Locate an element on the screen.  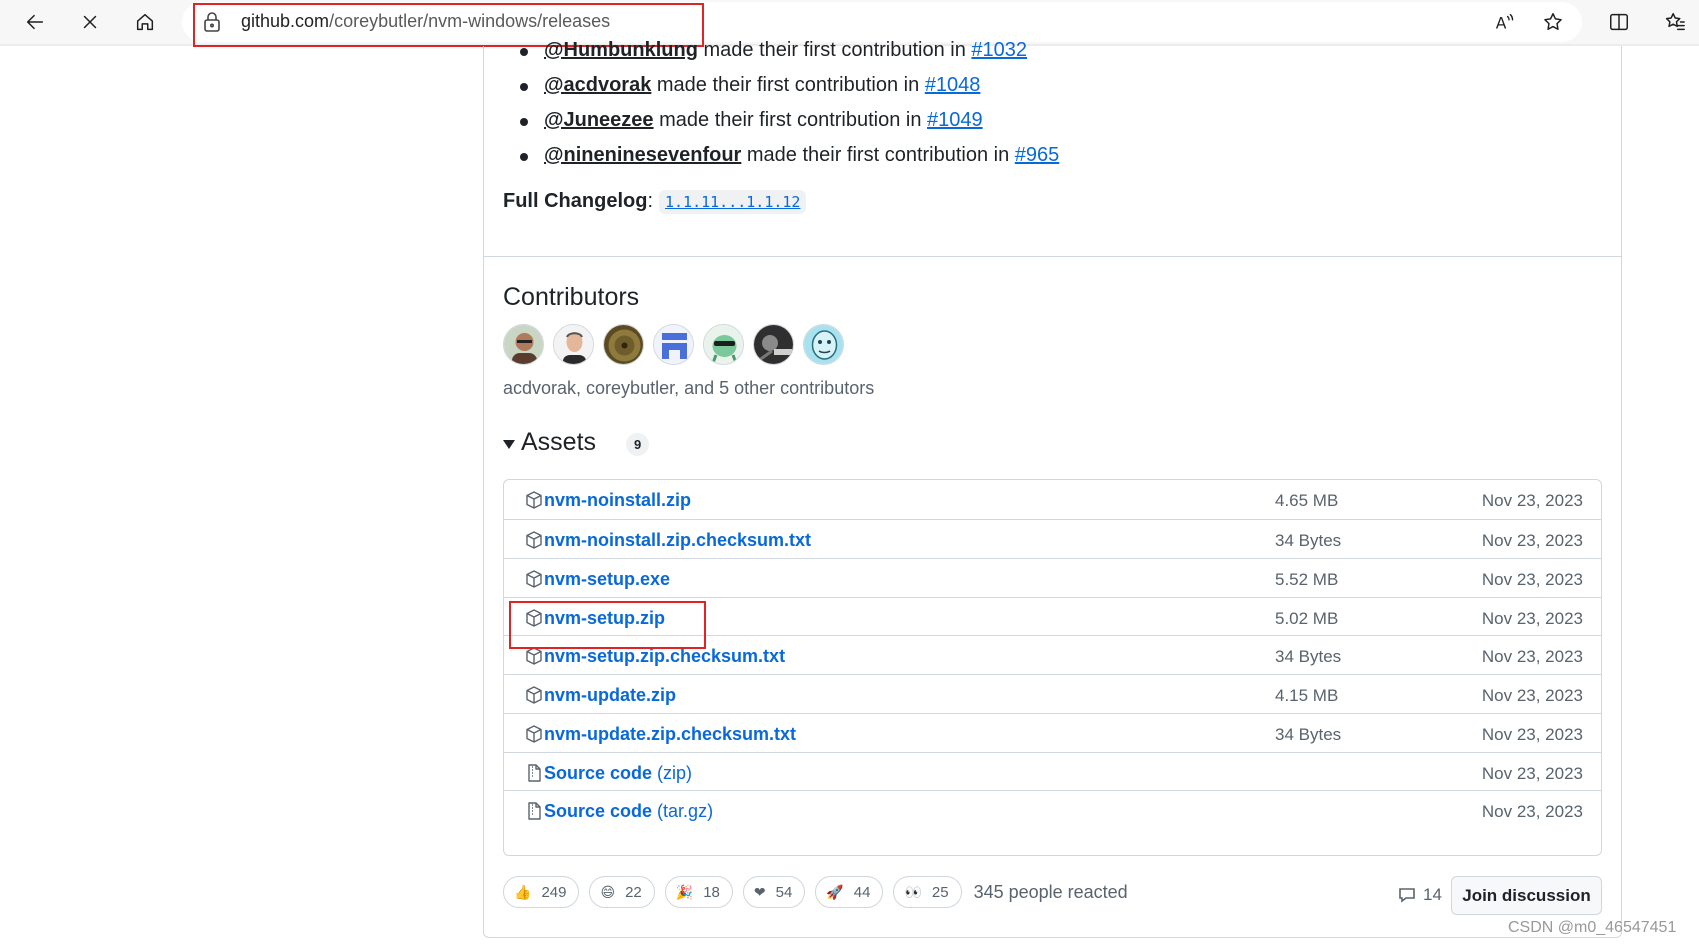
back-button is located at coordinates (35, 22).